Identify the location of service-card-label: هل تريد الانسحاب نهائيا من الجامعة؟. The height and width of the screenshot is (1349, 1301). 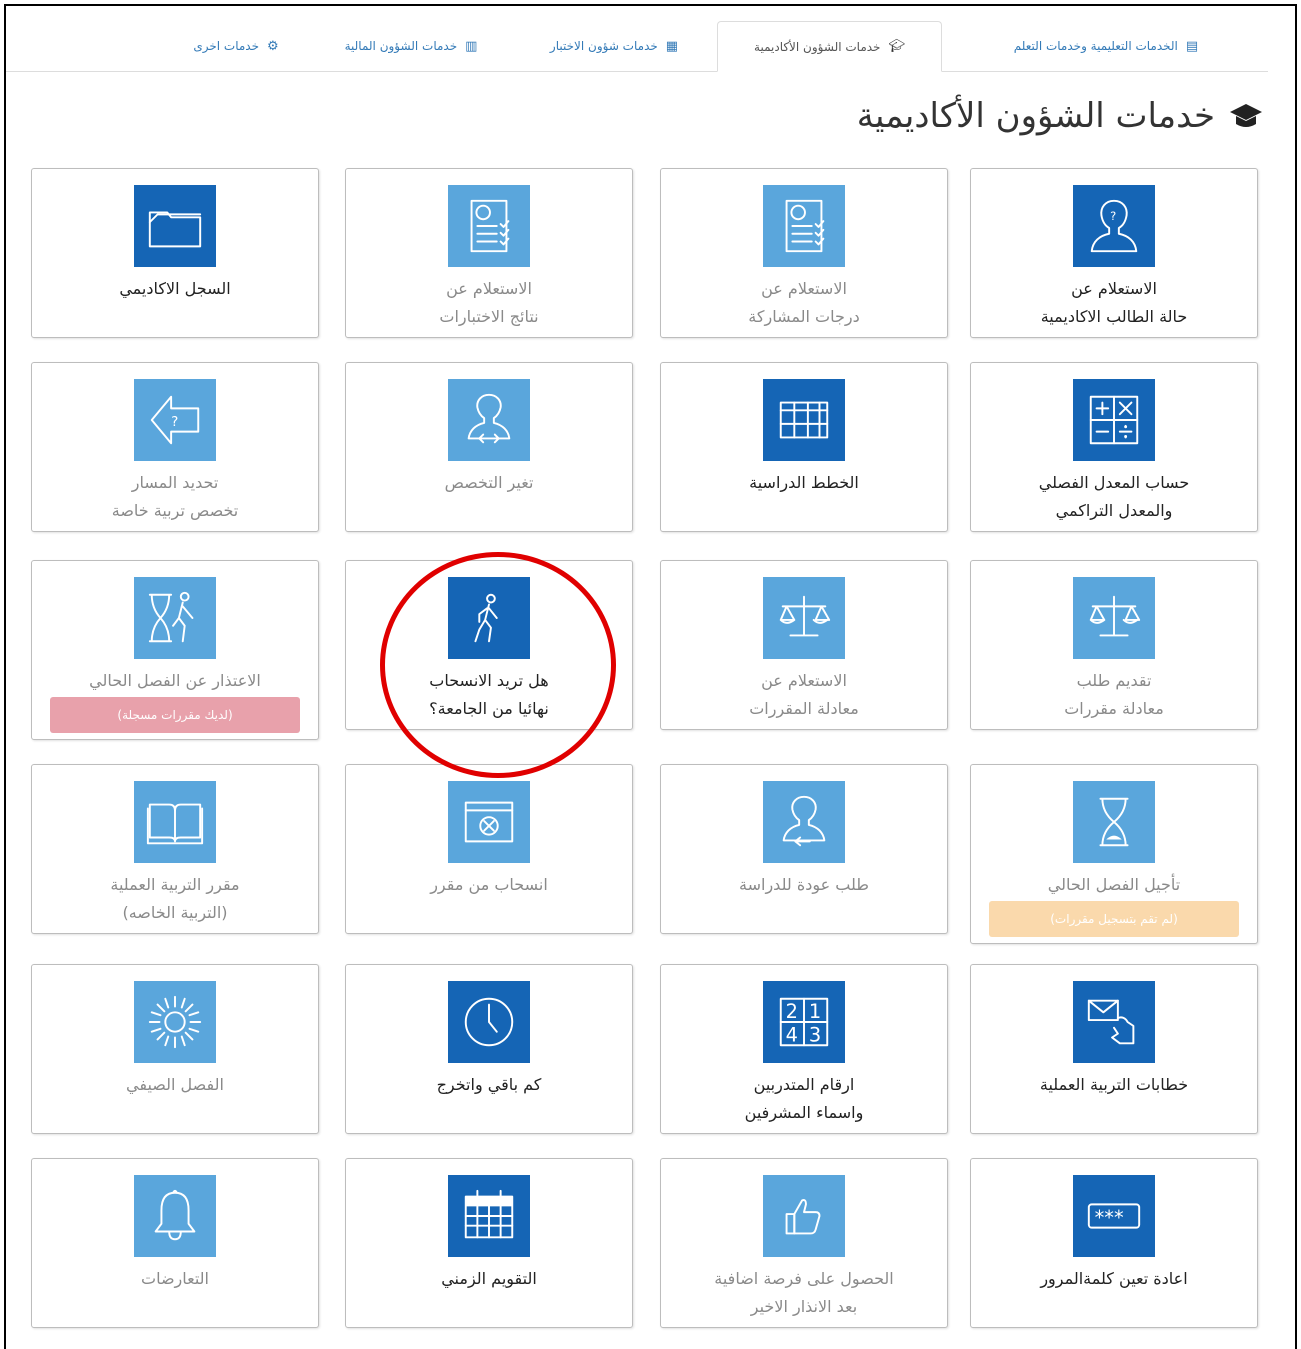
(489, 694).